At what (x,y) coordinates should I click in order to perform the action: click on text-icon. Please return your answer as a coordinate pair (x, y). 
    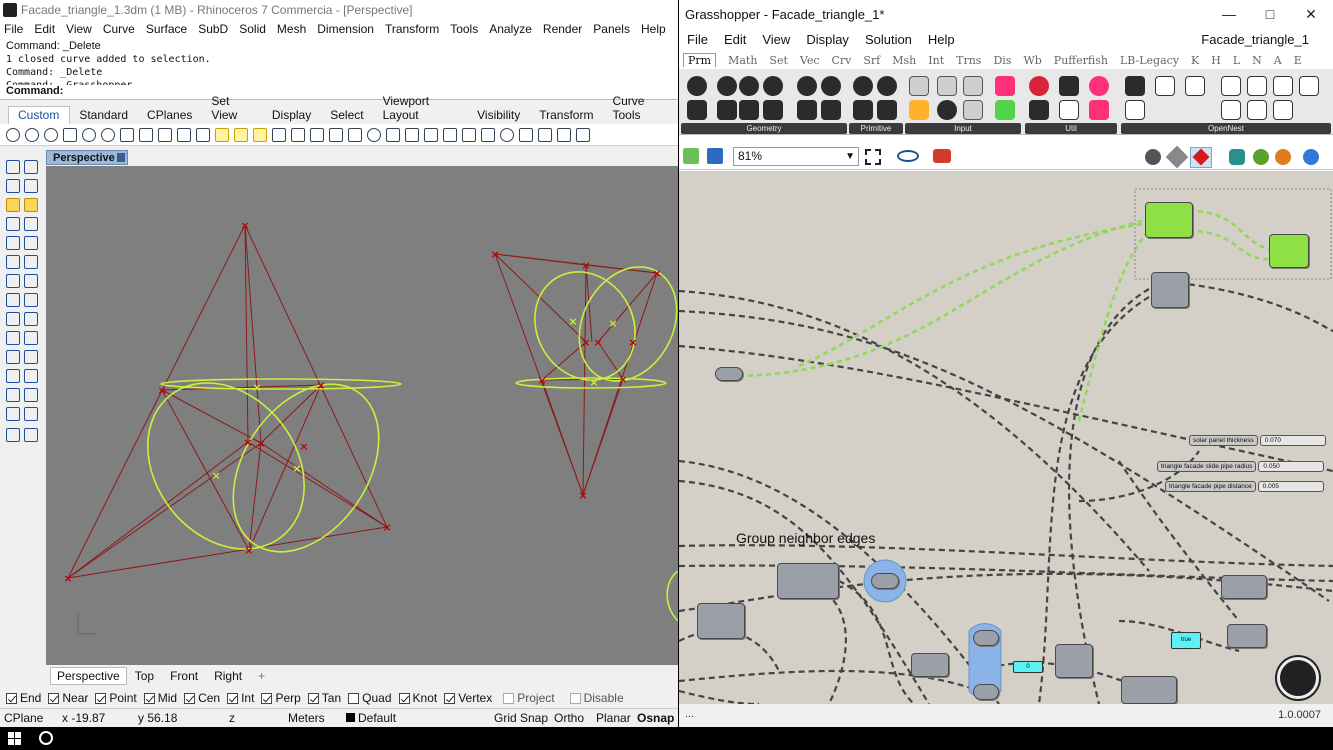
    Looking at the image, I should click on (31, 376).